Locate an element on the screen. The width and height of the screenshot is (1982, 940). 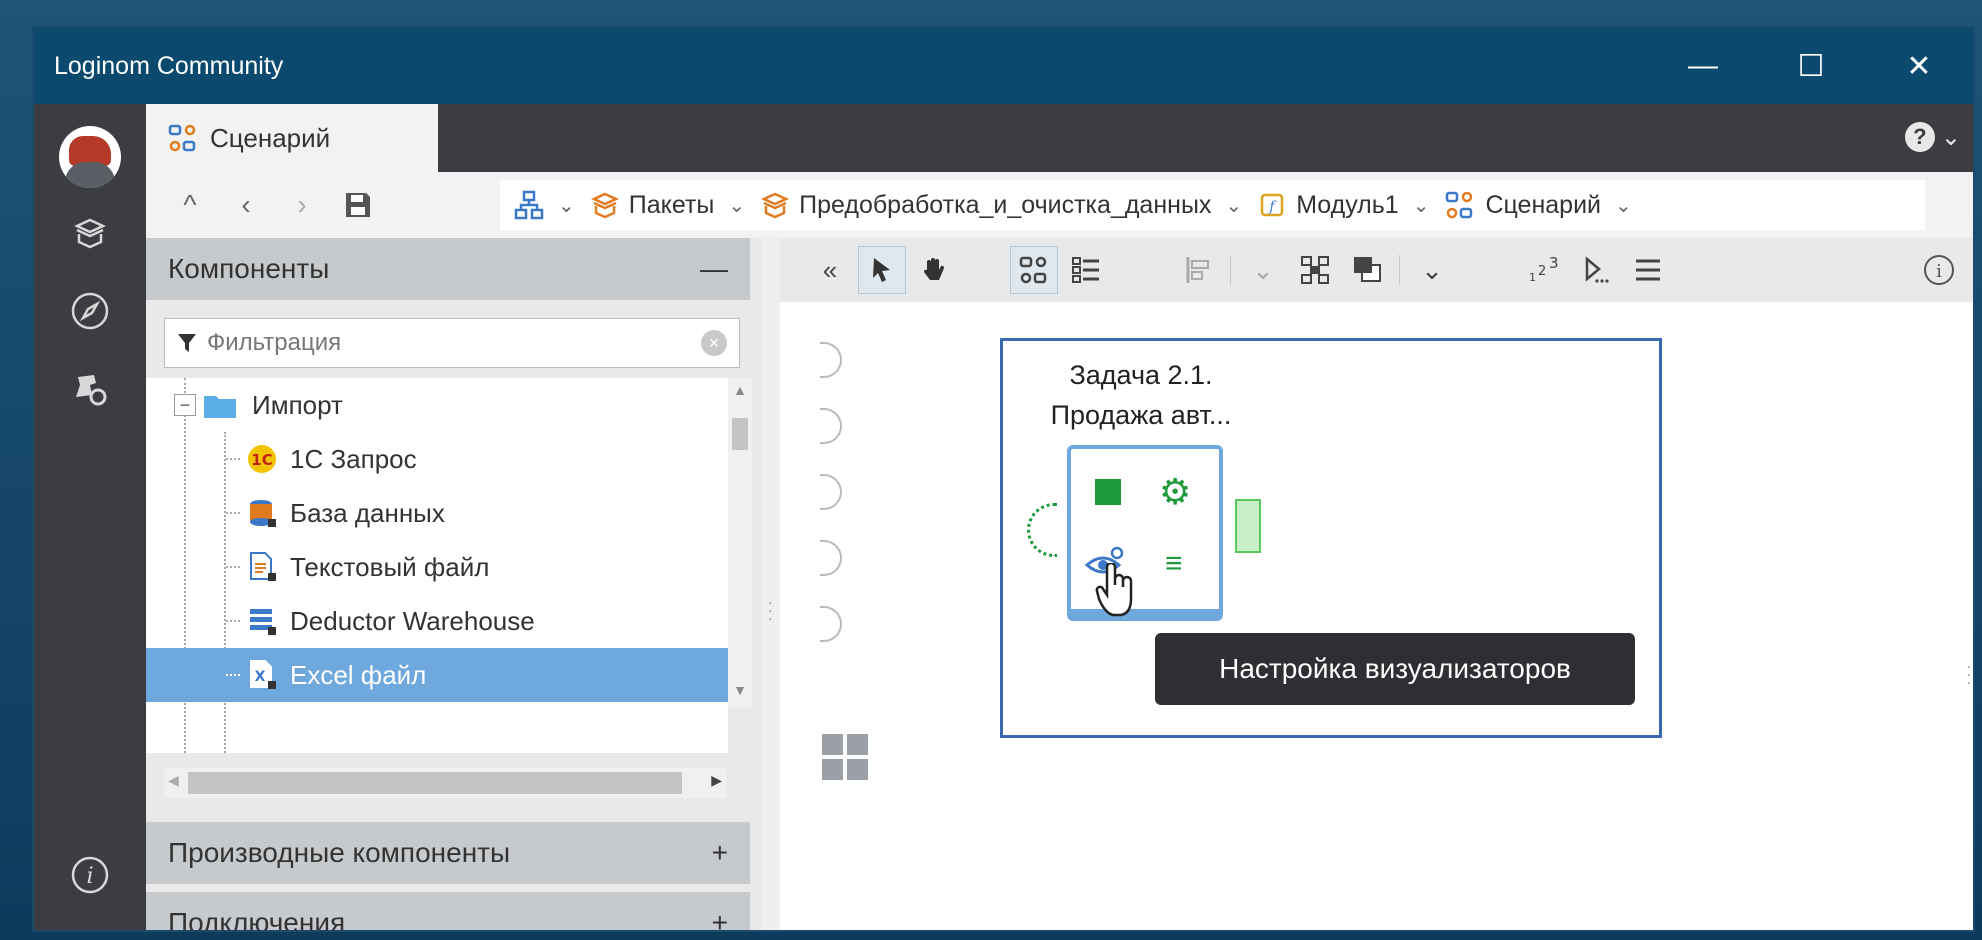
info-button: i is located at coordinates (1939, 270).